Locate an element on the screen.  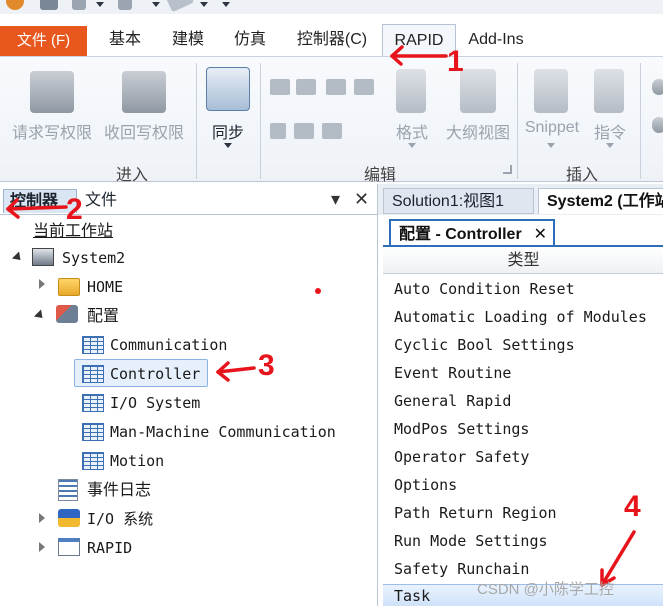
expand-system-icon is located at coordinates (18, 257).